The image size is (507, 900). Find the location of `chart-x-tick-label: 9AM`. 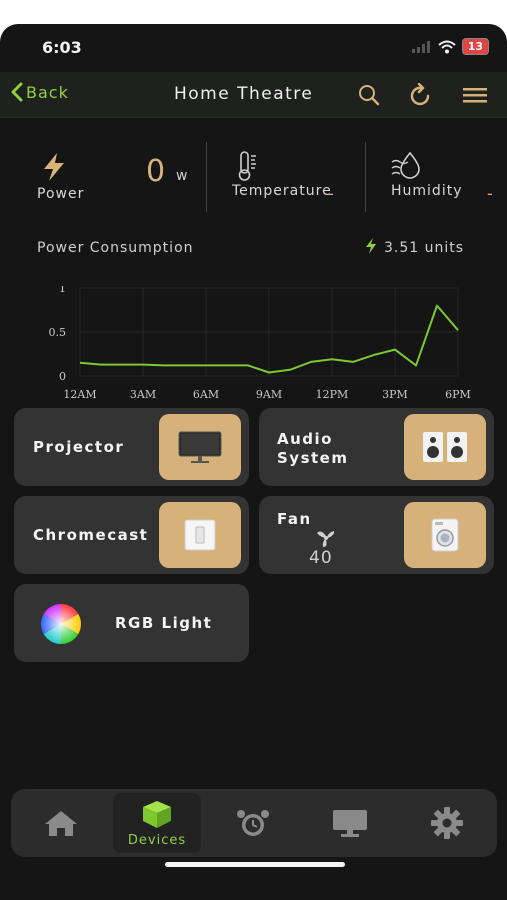

chart-x-tick-label: 9AM is located at coordinates (269, 394).